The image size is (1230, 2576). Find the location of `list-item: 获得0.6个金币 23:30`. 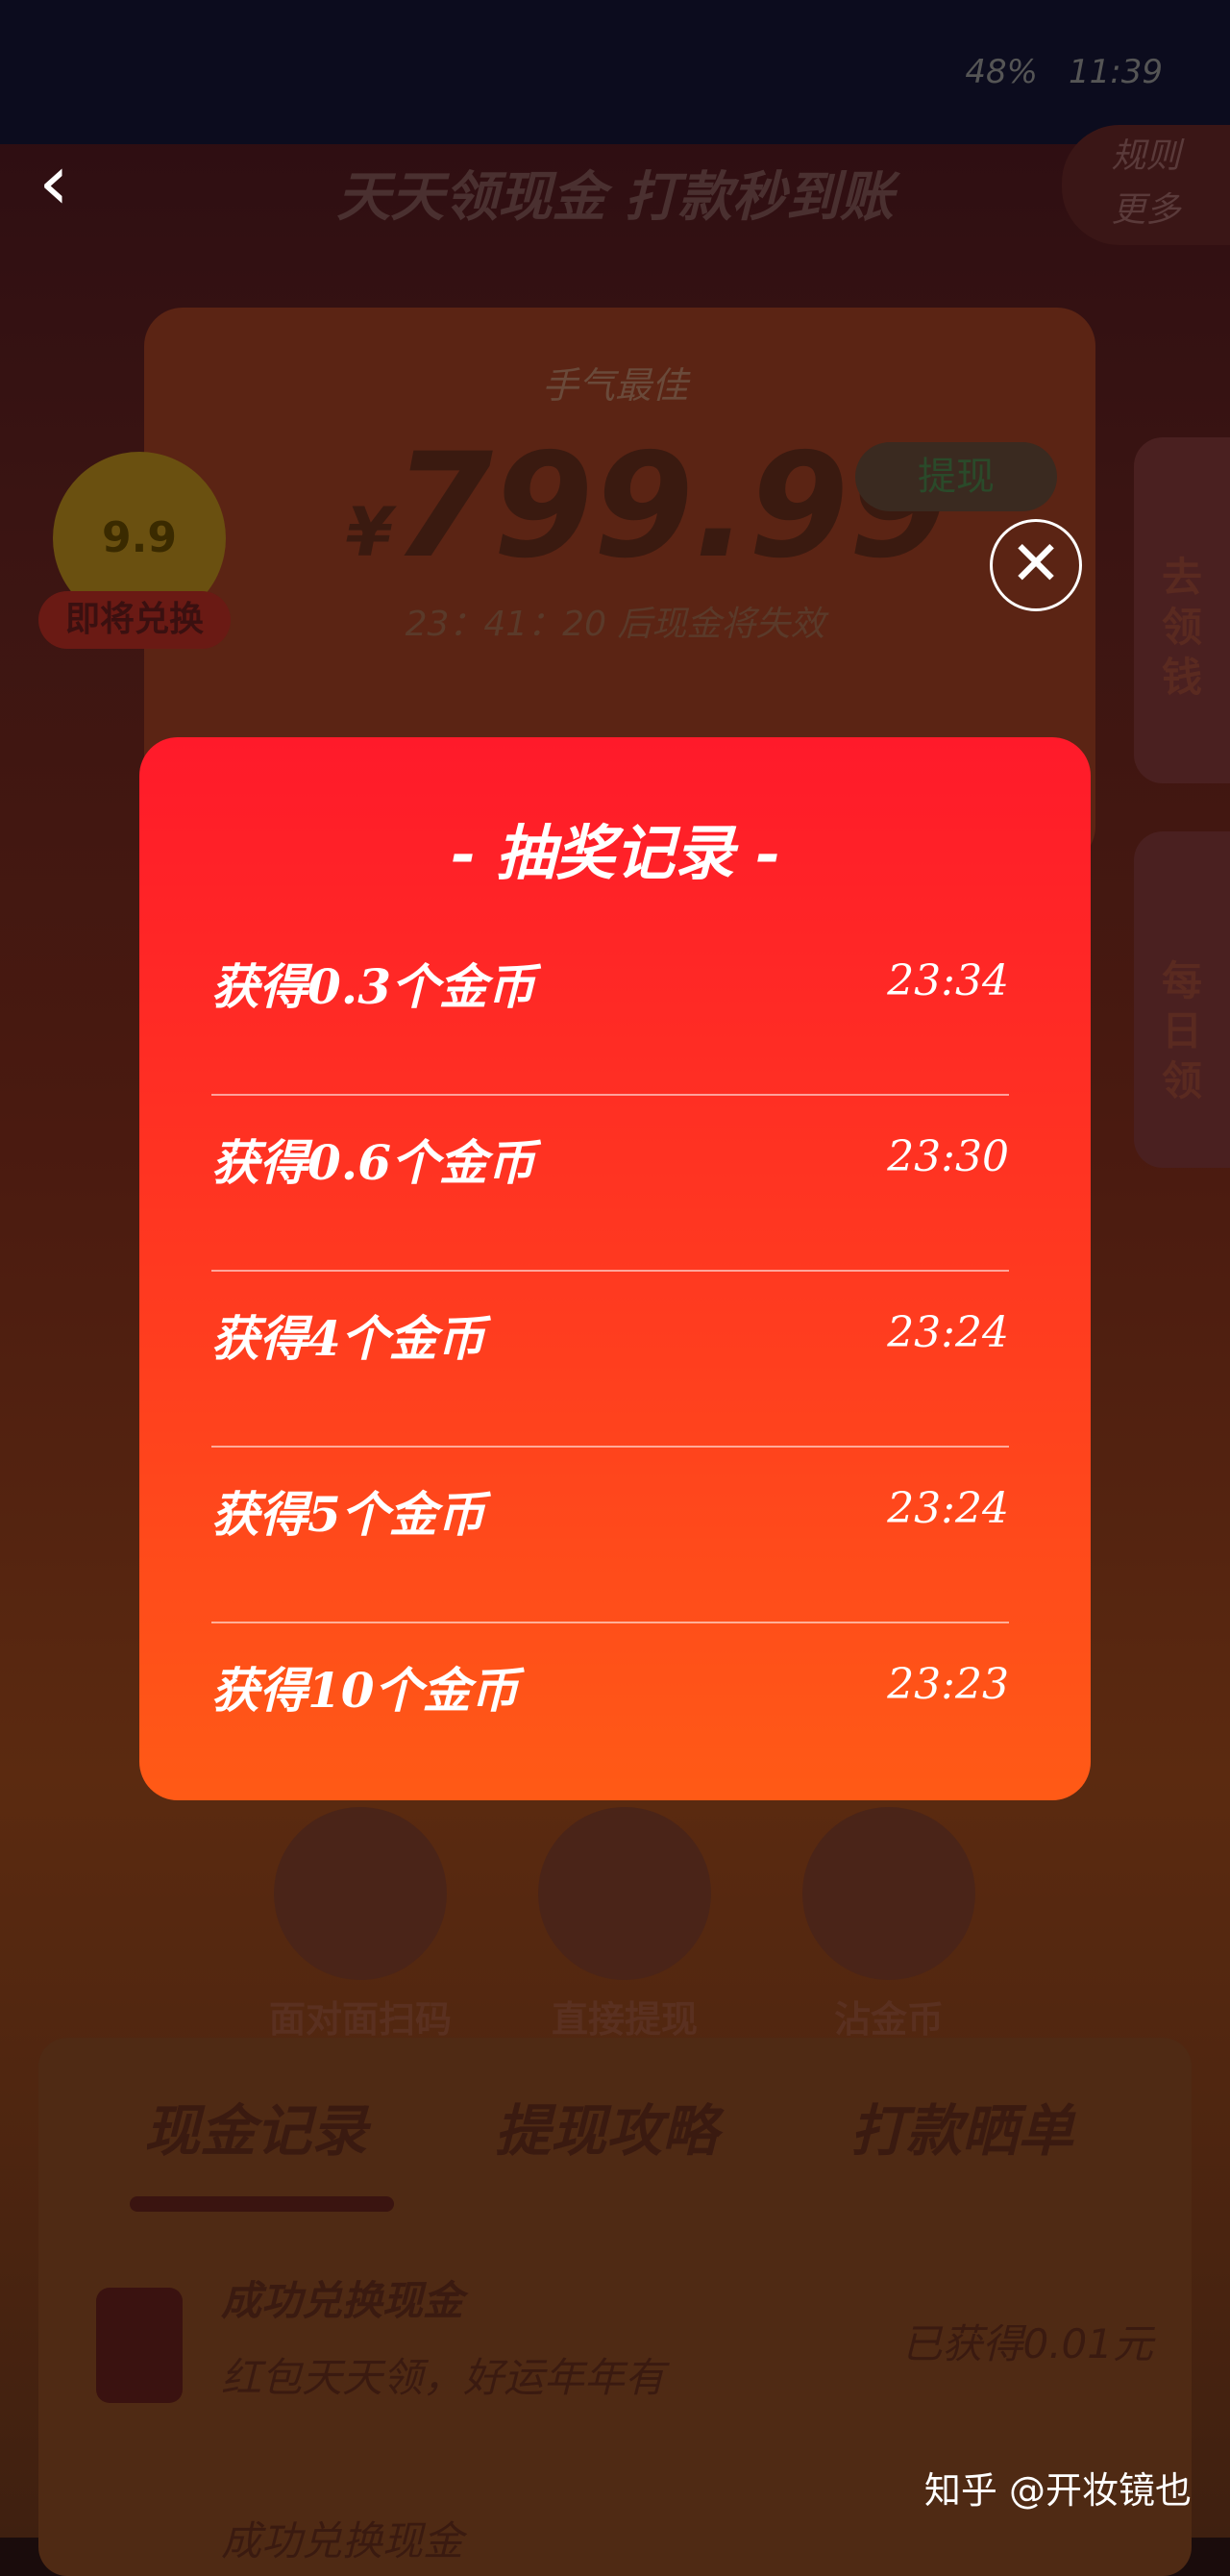

list-item: 获得0.6个金币 23:30 is located at coordinates (610, 1184).